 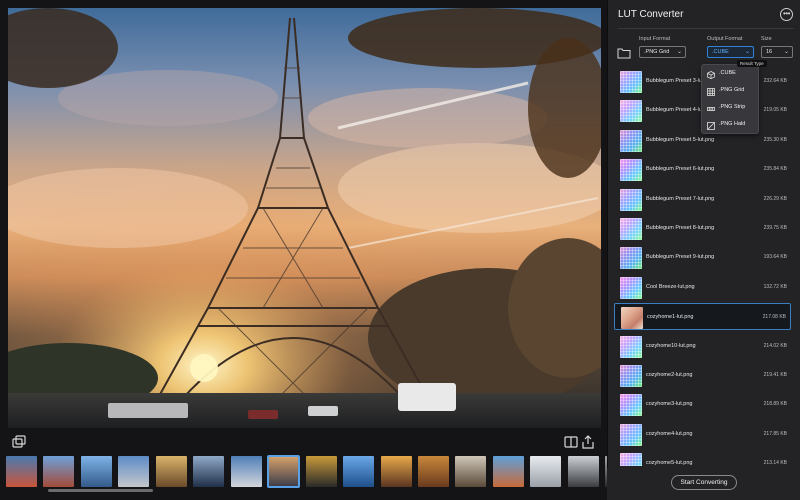 What do you see at coordinates (588, 442) in the screenshot?
I see `share-icon` at bounding box center [588, 442].